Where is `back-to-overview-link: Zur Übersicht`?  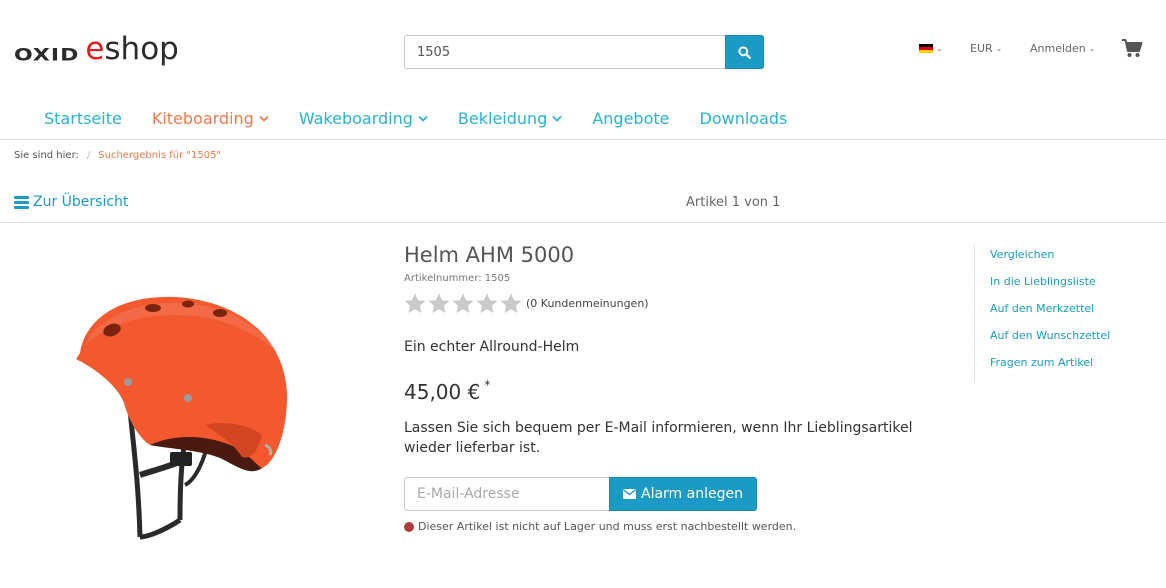
back-to-overview-link: Zur Übersicht is located at coordinates (71, 202).